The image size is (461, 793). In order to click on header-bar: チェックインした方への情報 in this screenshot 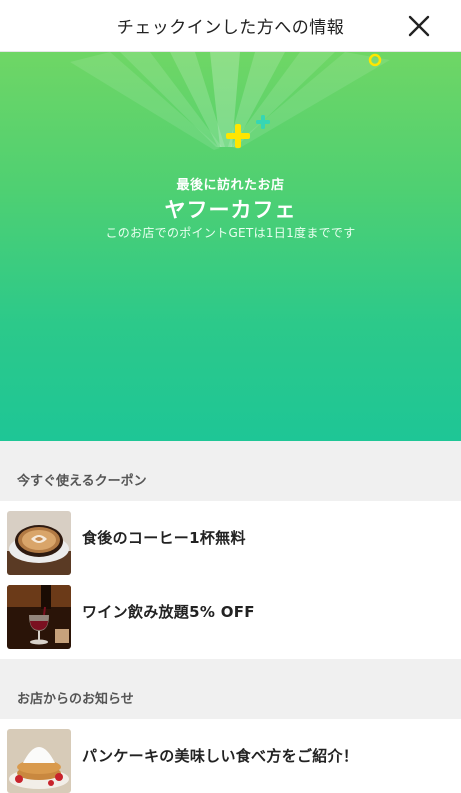, I will do `click(230, 26)`.